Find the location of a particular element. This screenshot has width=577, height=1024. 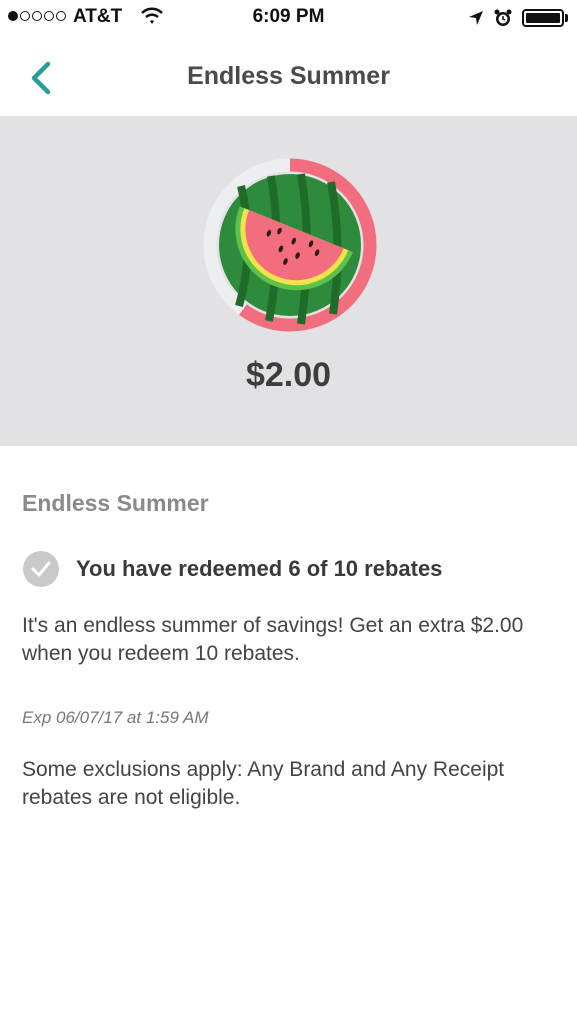

redemption-progress: You have redeemed 6 of 10 rebates is located at coordinates (232, 569).